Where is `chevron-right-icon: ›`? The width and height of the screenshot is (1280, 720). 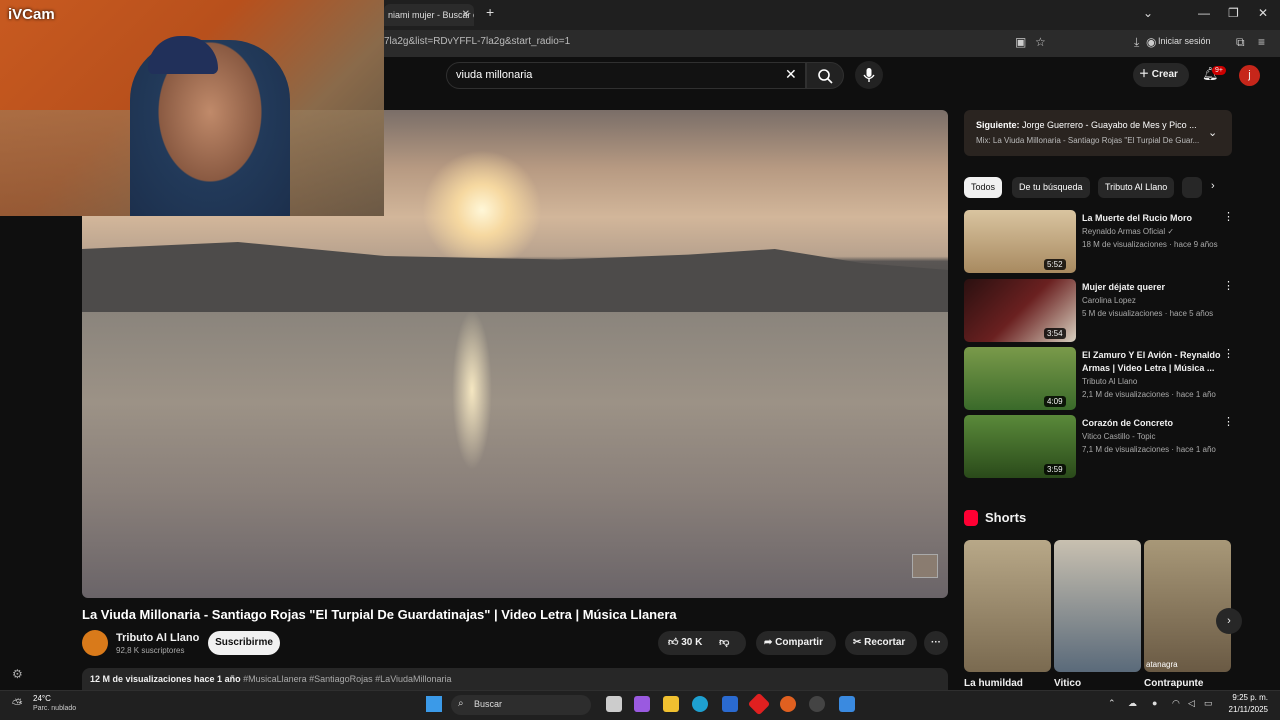 chevron-right-icon: › is located at coordinates (1213, 186).